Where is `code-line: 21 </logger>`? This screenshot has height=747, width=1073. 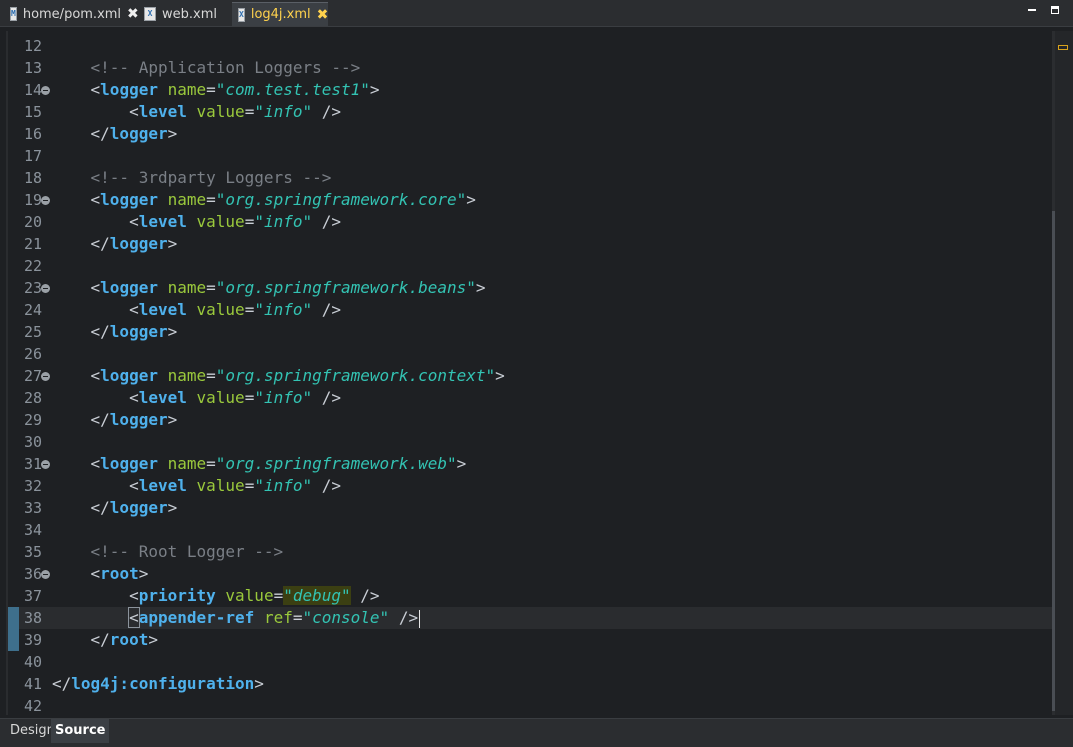 code-line: 21 </logger> is located at coordinates (529, 244).